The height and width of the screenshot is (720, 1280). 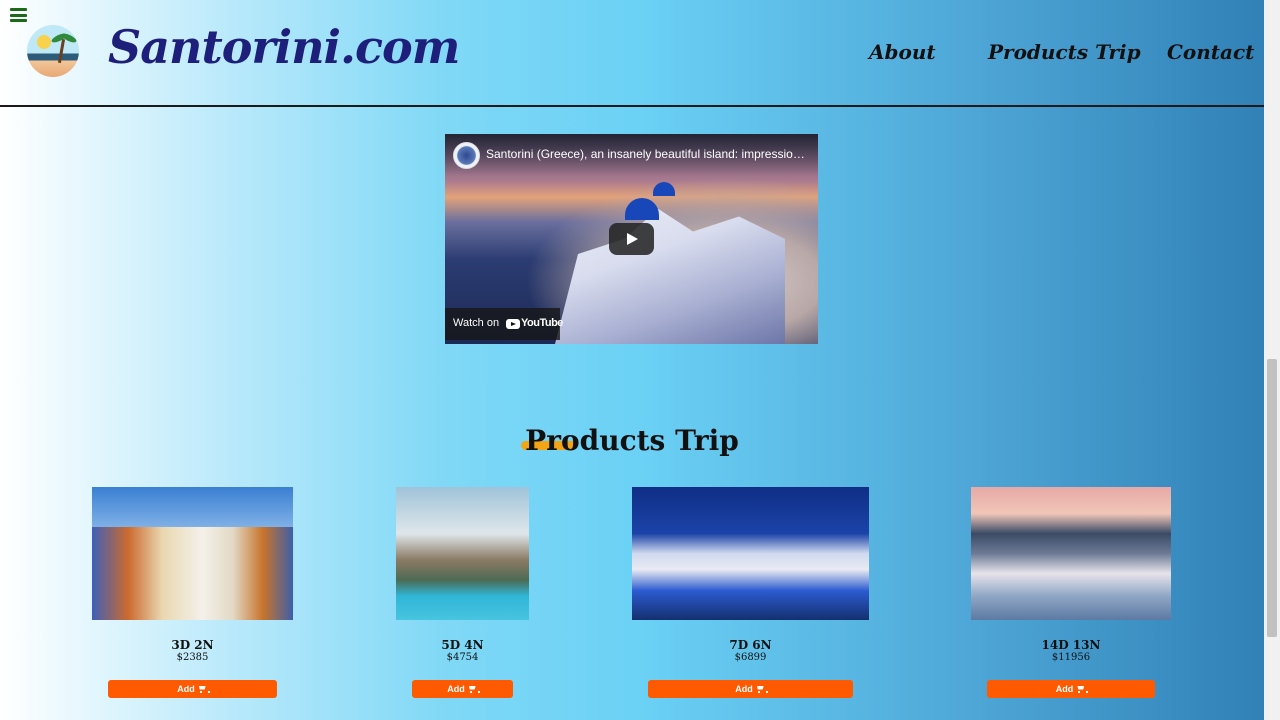 What do you see at coordinates (466, 155) in the screenshot?
I see `channel-avatar-icon` at bounding box center [466, 155].